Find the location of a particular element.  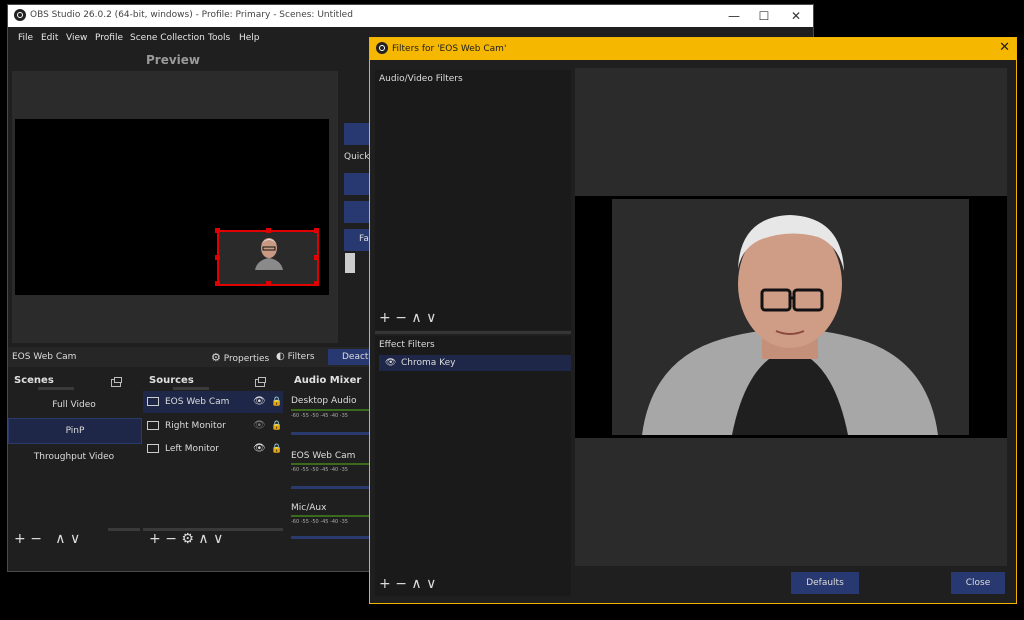

remove-scene-button: − is located at coordinates (36, 539).